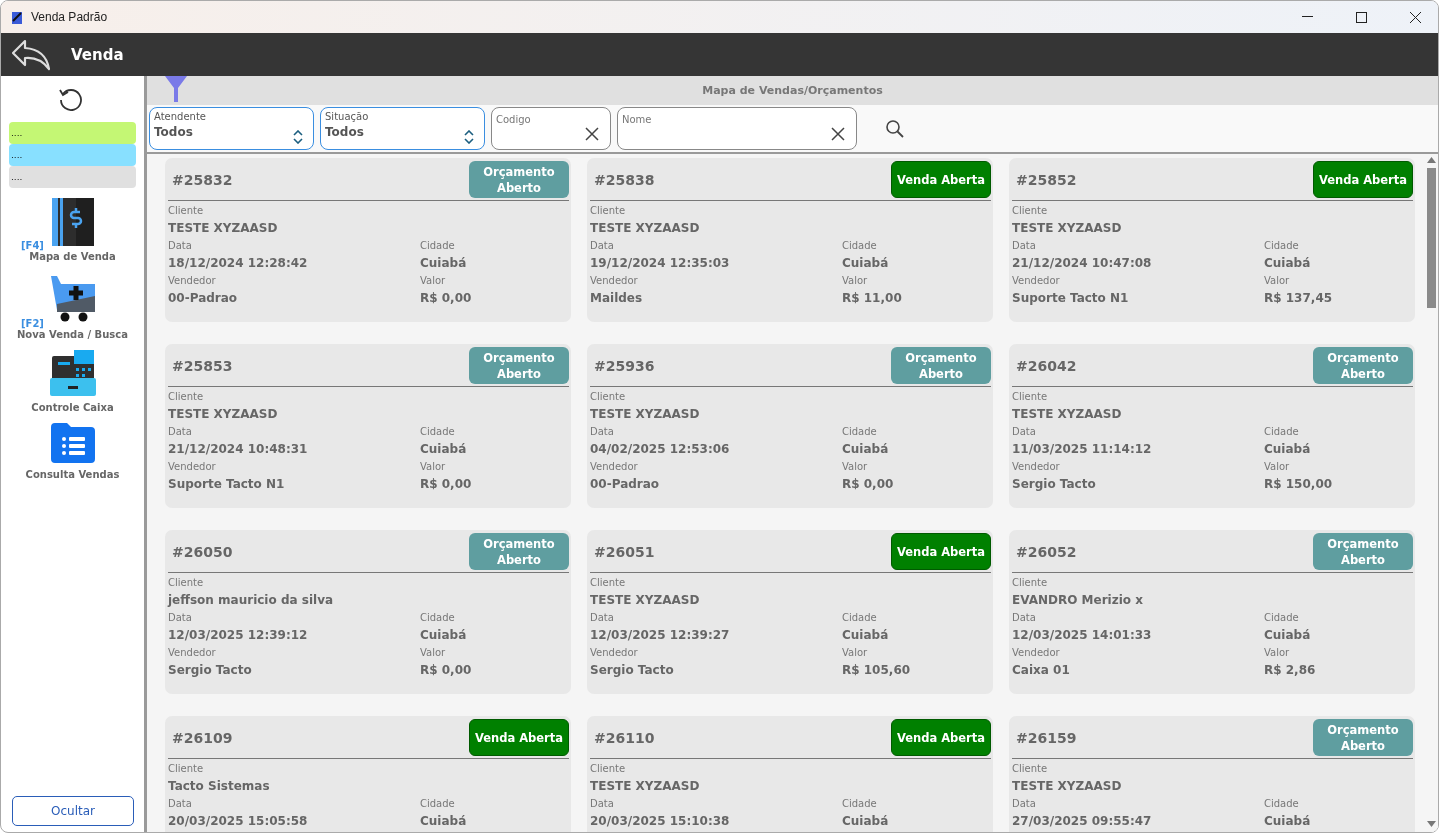 The image size is (1439, 833). I want to click on sale-card: #25853 Orçamento Aberto Cliente TESTE XYZAASD Data Cidade 21/12/2024 10:48:31 Cuiabá Vendedor Valor Suporte Tacto N1 R$ 0,00, so click(368, 426).